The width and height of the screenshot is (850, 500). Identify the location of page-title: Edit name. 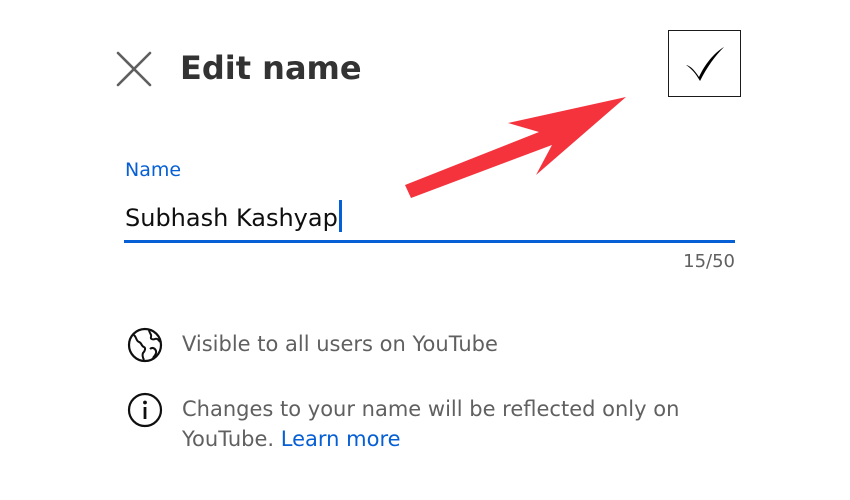
(271, 68).